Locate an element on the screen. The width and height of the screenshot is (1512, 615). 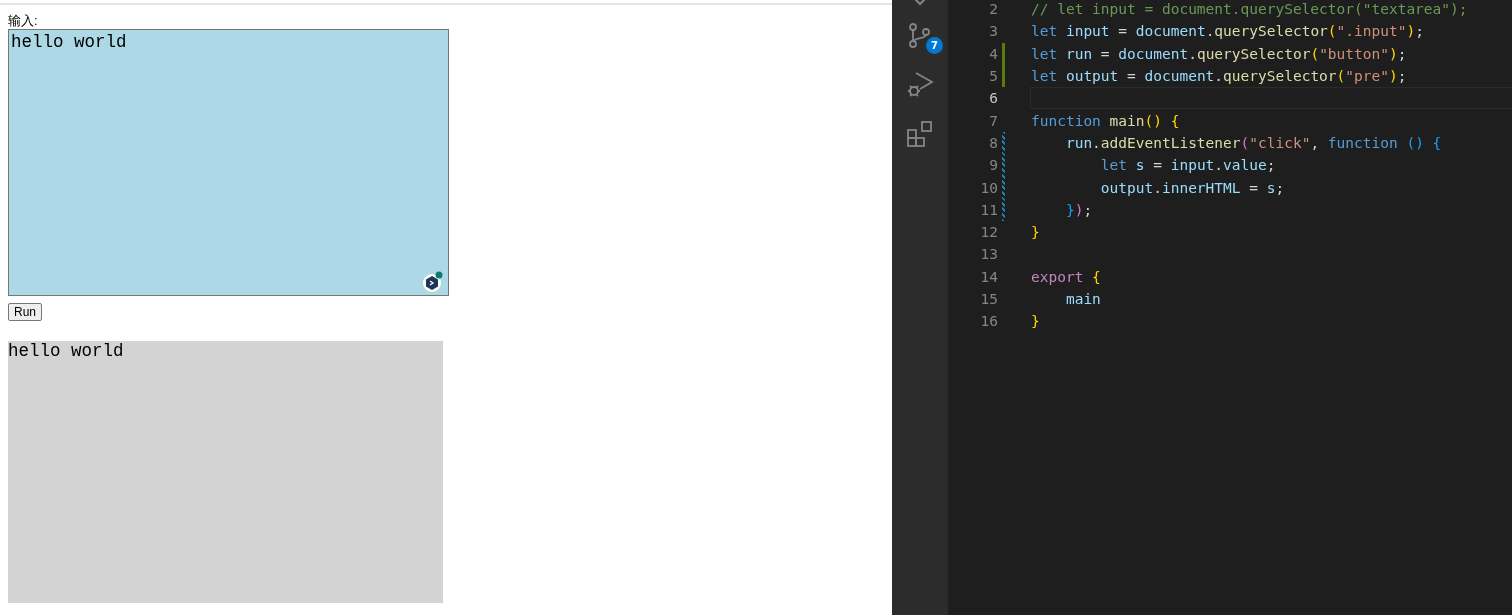
line-number: 11 is located at coordinates (988, 209).